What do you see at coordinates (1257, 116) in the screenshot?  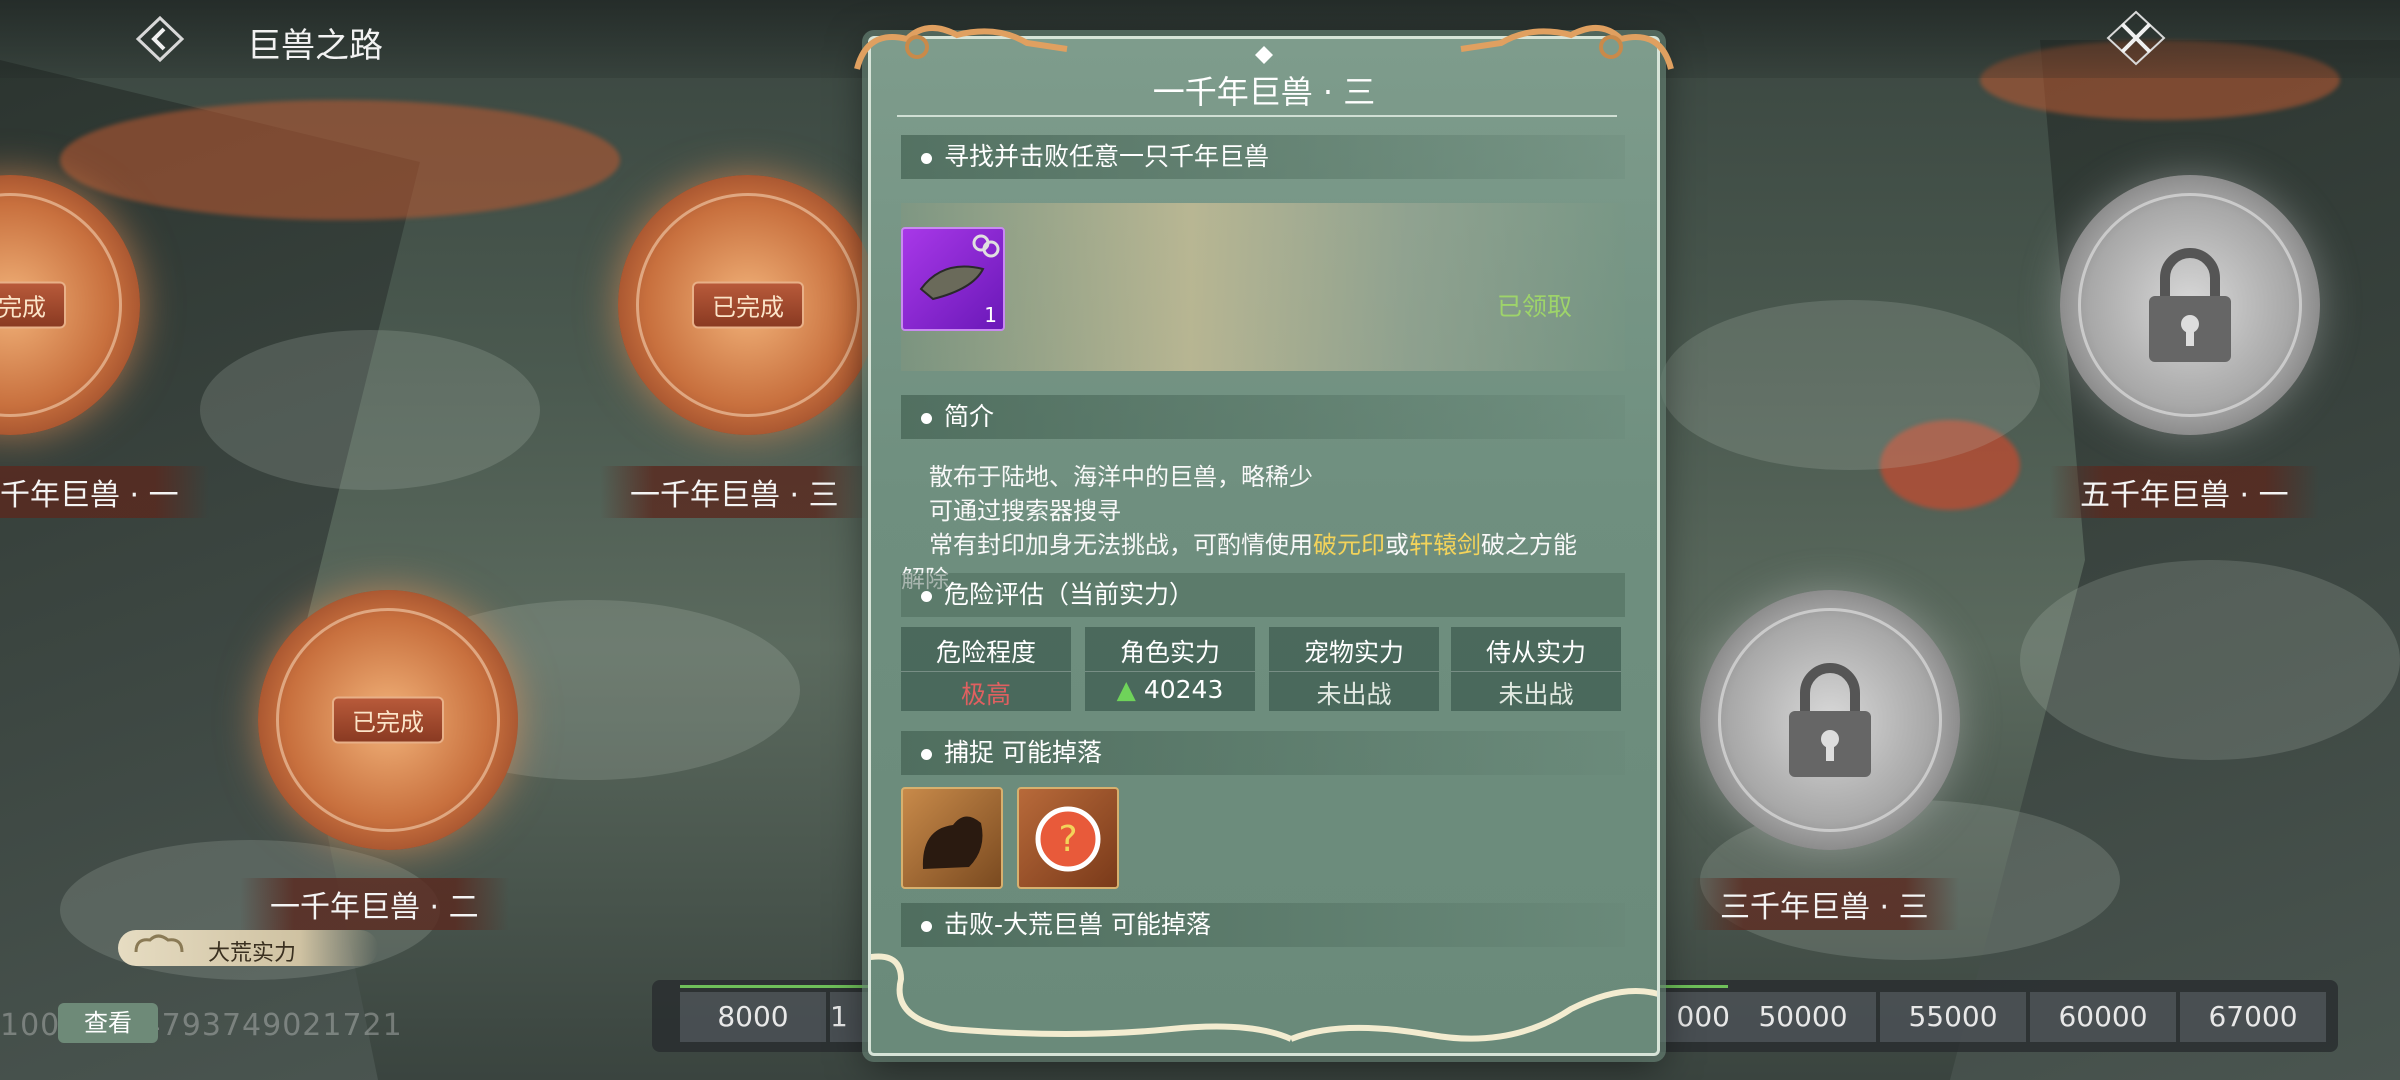 I see `title-divider` at bounding box center [1257, 116].